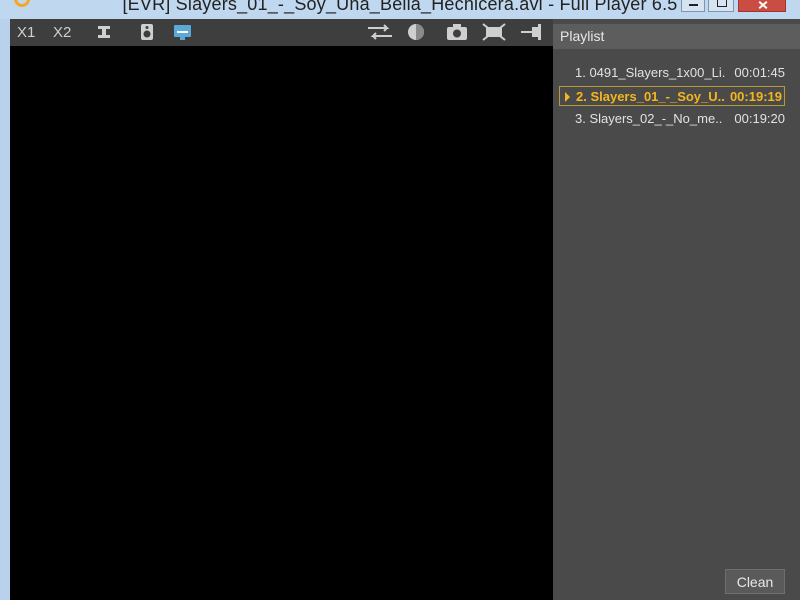 This screenshot has width=800, height=600. I want to click on fullscreen-icon, so click(494, 33).